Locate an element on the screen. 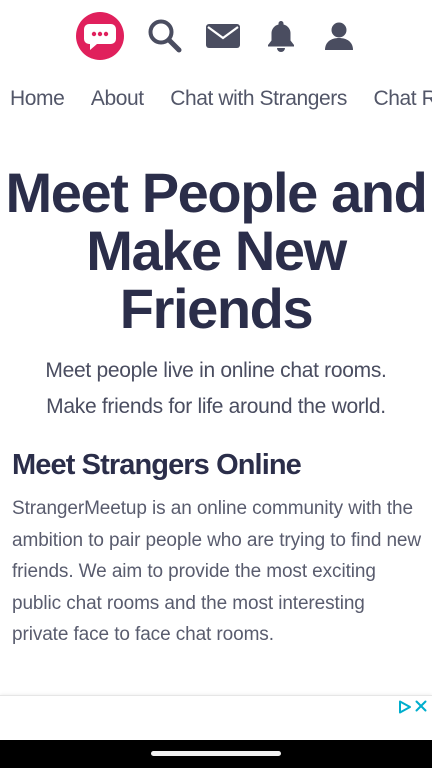 The width and height of the screenshot is (432, 768). user-icon is located at coordinates (339, 36).